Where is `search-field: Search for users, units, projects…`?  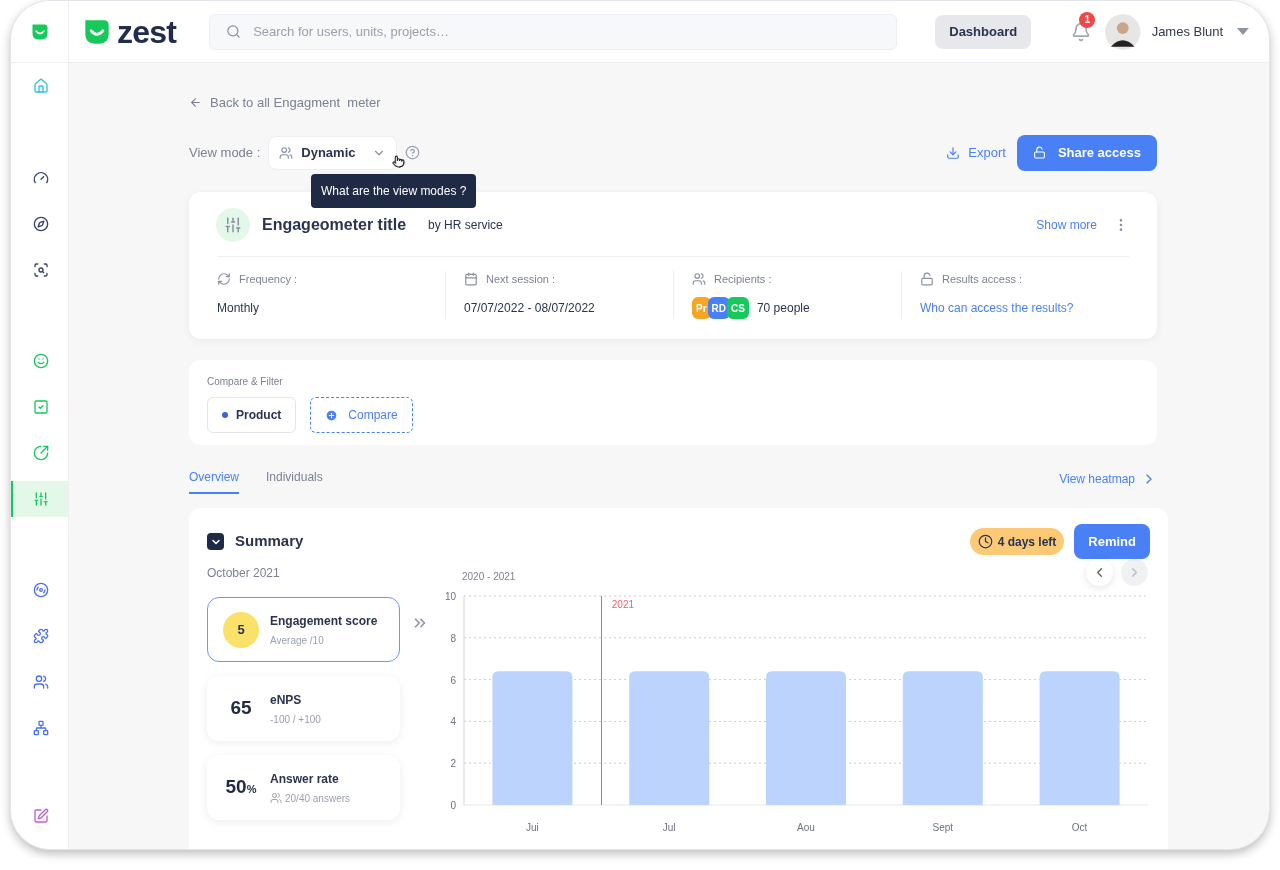
search-field: Search for users, units, projects… is located at coordinates (567, 31).